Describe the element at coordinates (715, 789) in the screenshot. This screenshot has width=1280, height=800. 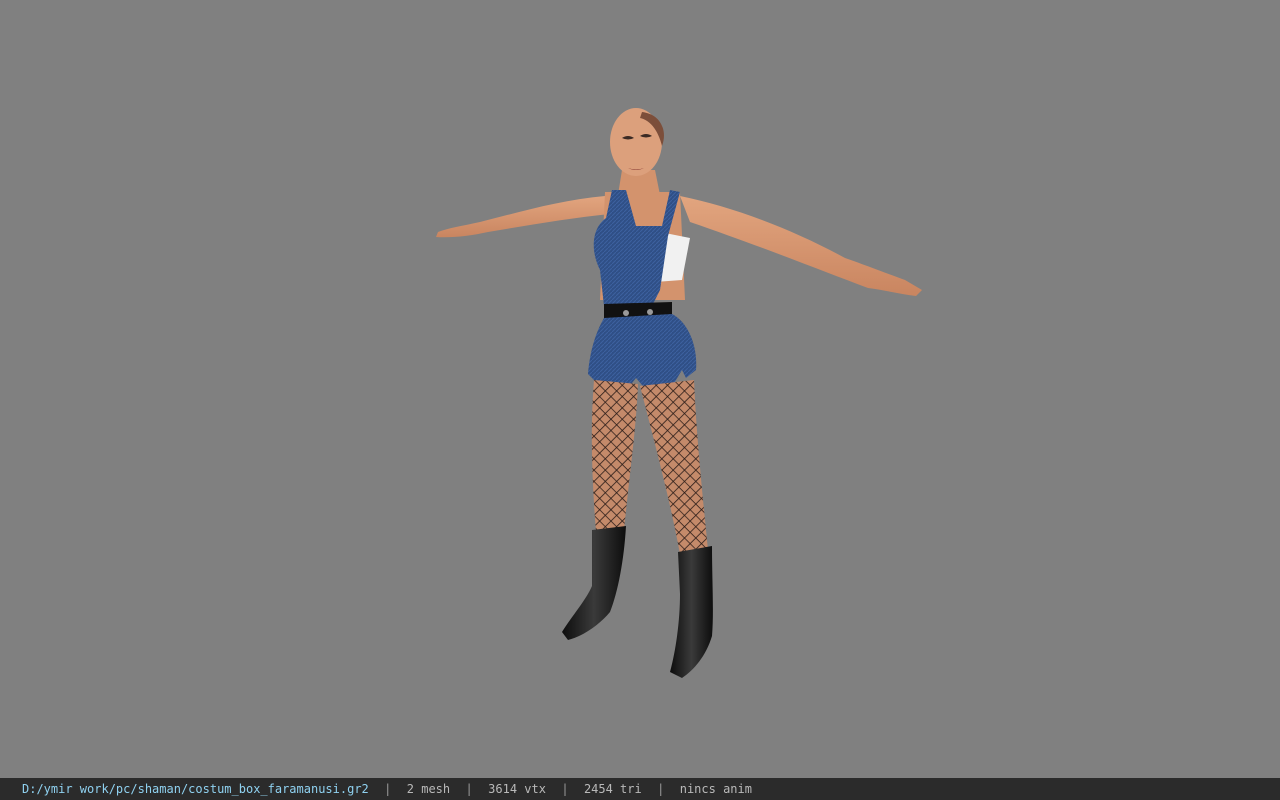
I see `animation-status: nincs anim` at that location.